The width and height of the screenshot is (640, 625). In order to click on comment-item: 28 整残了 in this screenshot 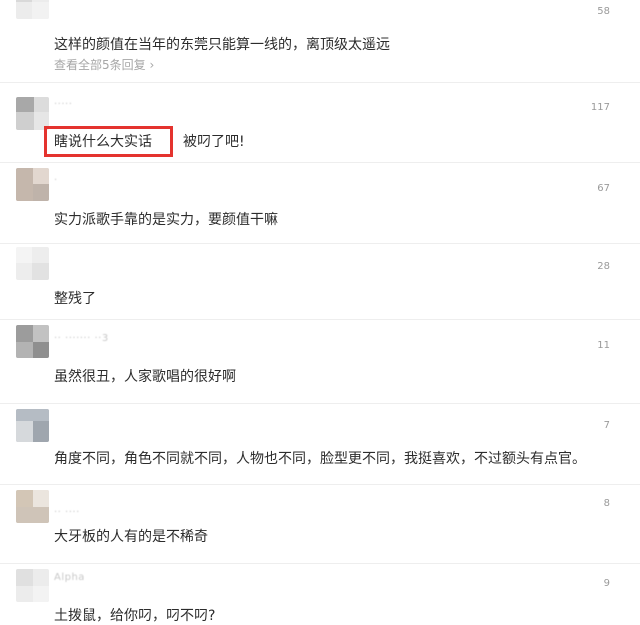, I will do `click(320, 281)`.